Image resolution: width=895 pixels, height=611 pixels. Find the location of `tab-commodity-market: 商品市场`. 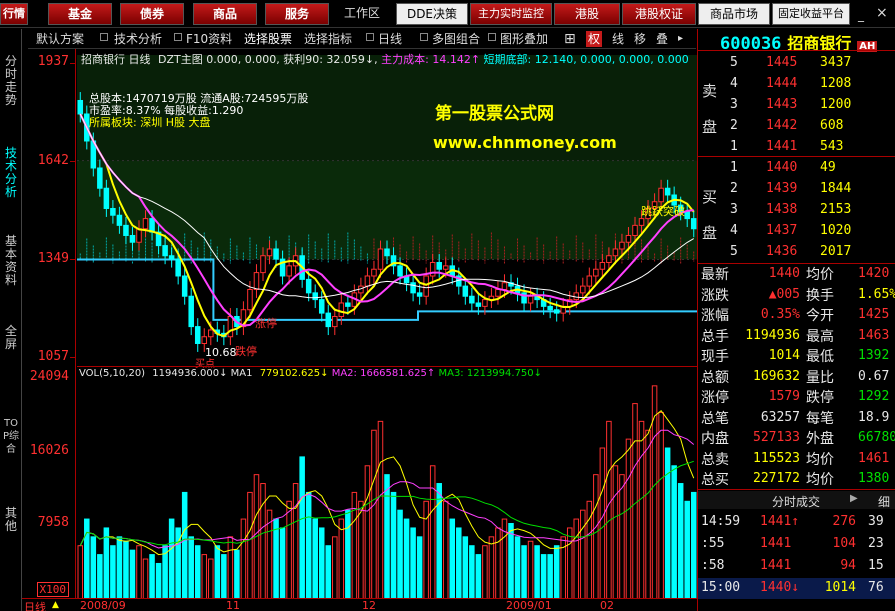

tab-commodity-market: 商品市场 is located at coordinates (734, 14).